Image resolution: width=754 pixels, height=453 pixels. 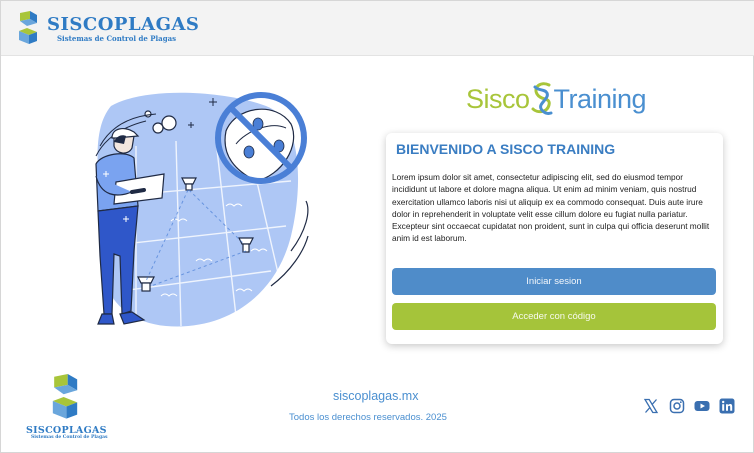 I want to click on x-icon, so click(x=651, y=406).